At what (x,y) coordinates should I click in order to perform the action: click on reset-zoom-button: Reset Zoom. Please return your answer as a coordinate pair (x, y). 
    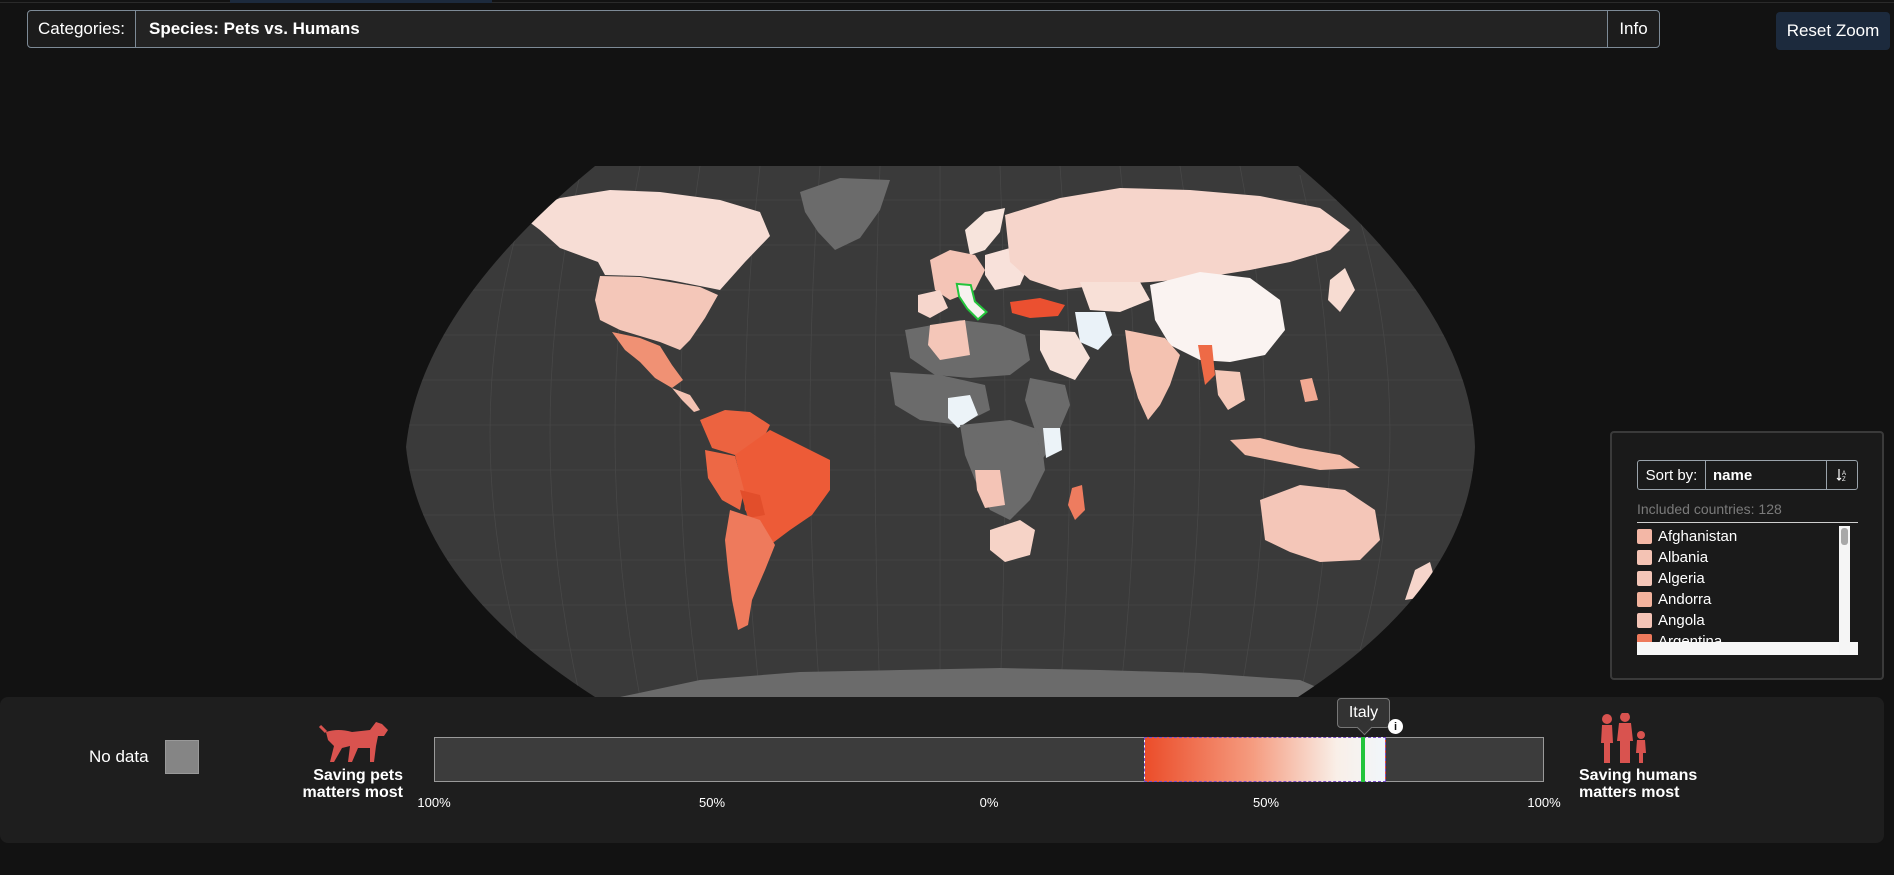
    Looking at the image, I should click on (1833, 31).